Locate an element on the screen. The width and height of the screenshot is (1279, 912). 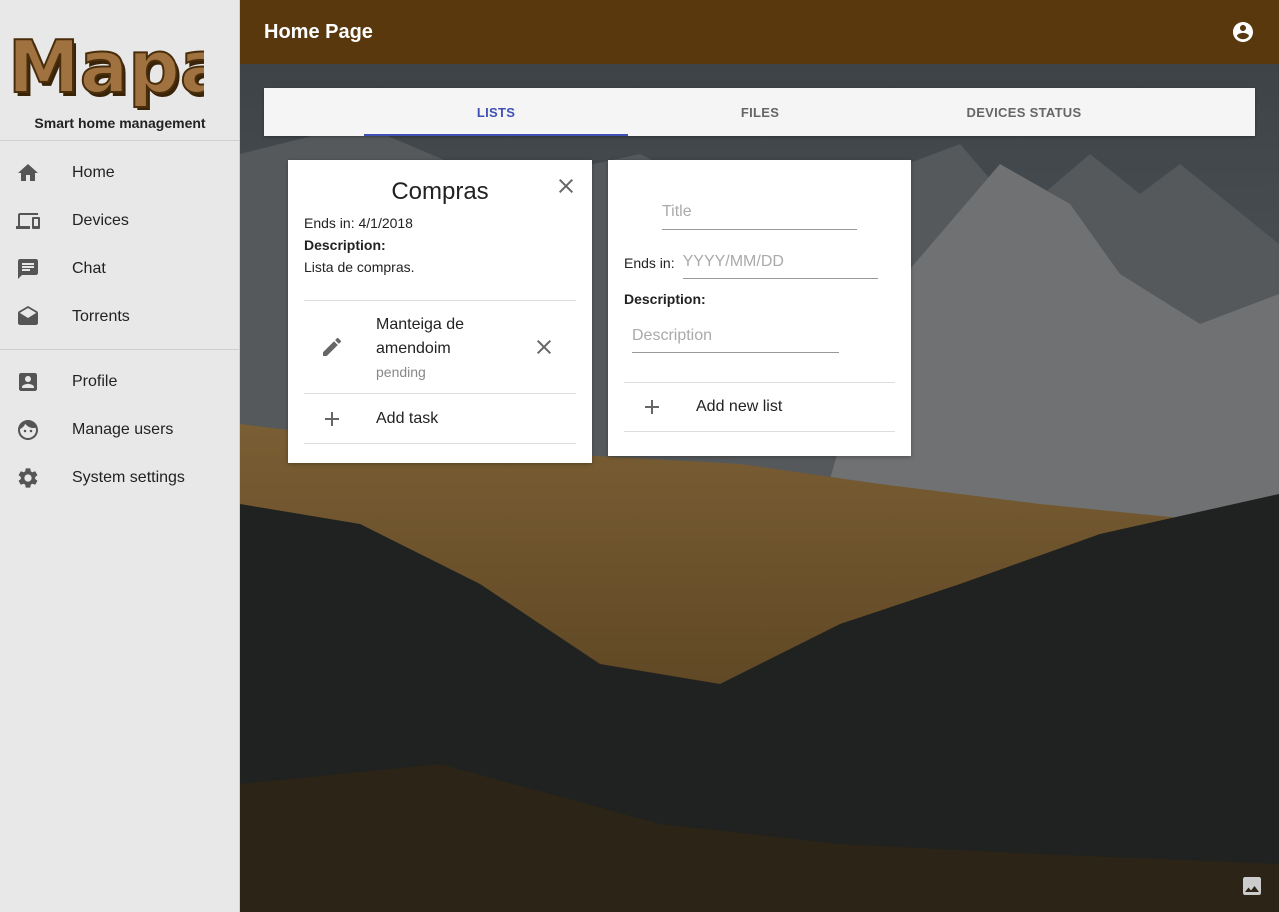
sidebar-item-torrents: Torrents is located at coordinates (119, 317).